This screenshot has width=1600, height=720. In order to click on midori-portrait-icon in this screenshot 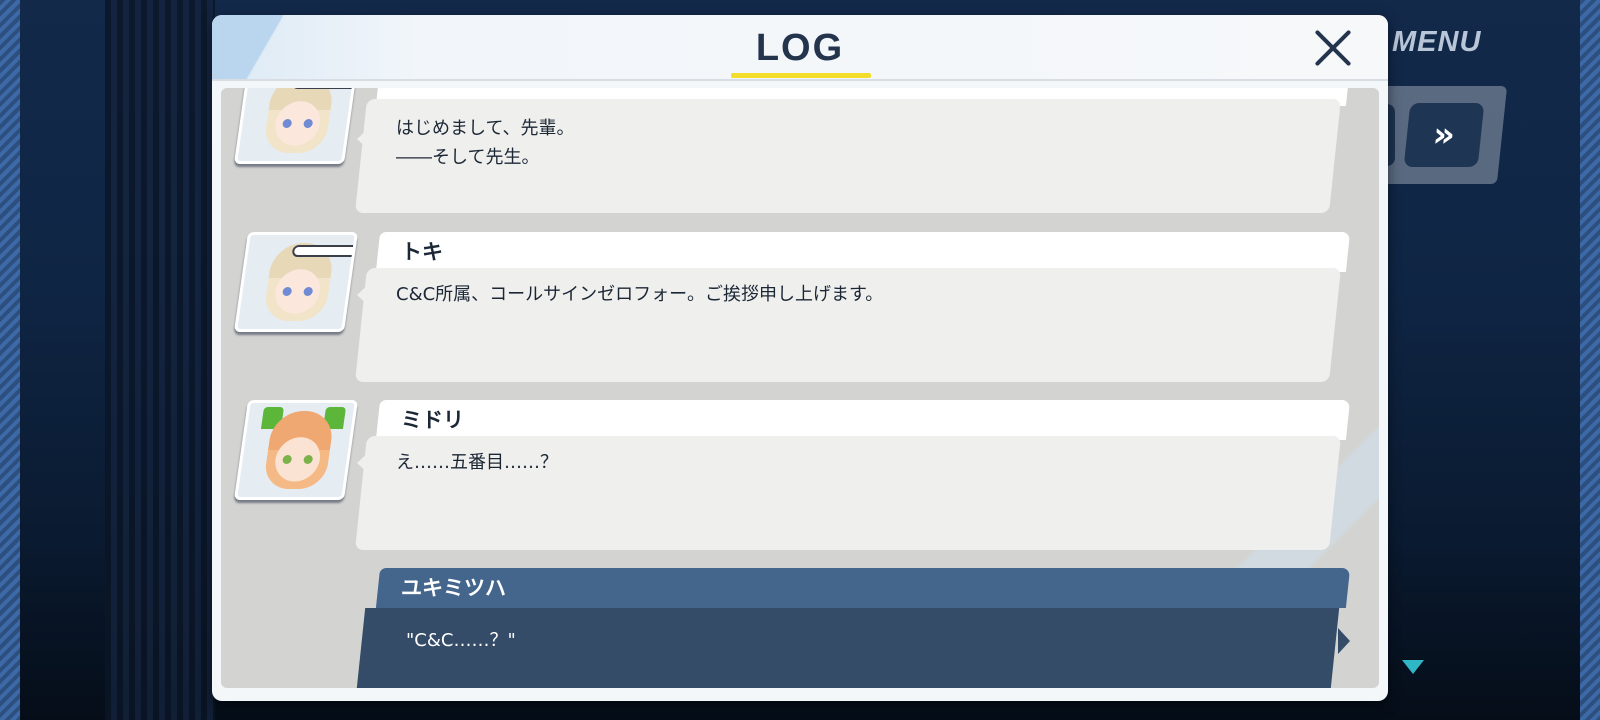, I will do `click(296, 450)`.